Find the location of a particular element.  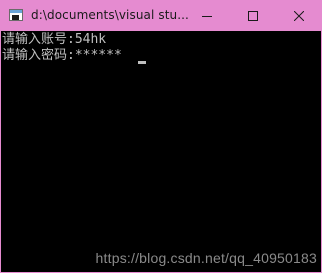

minimize-button is located at coordinates (207, 15).